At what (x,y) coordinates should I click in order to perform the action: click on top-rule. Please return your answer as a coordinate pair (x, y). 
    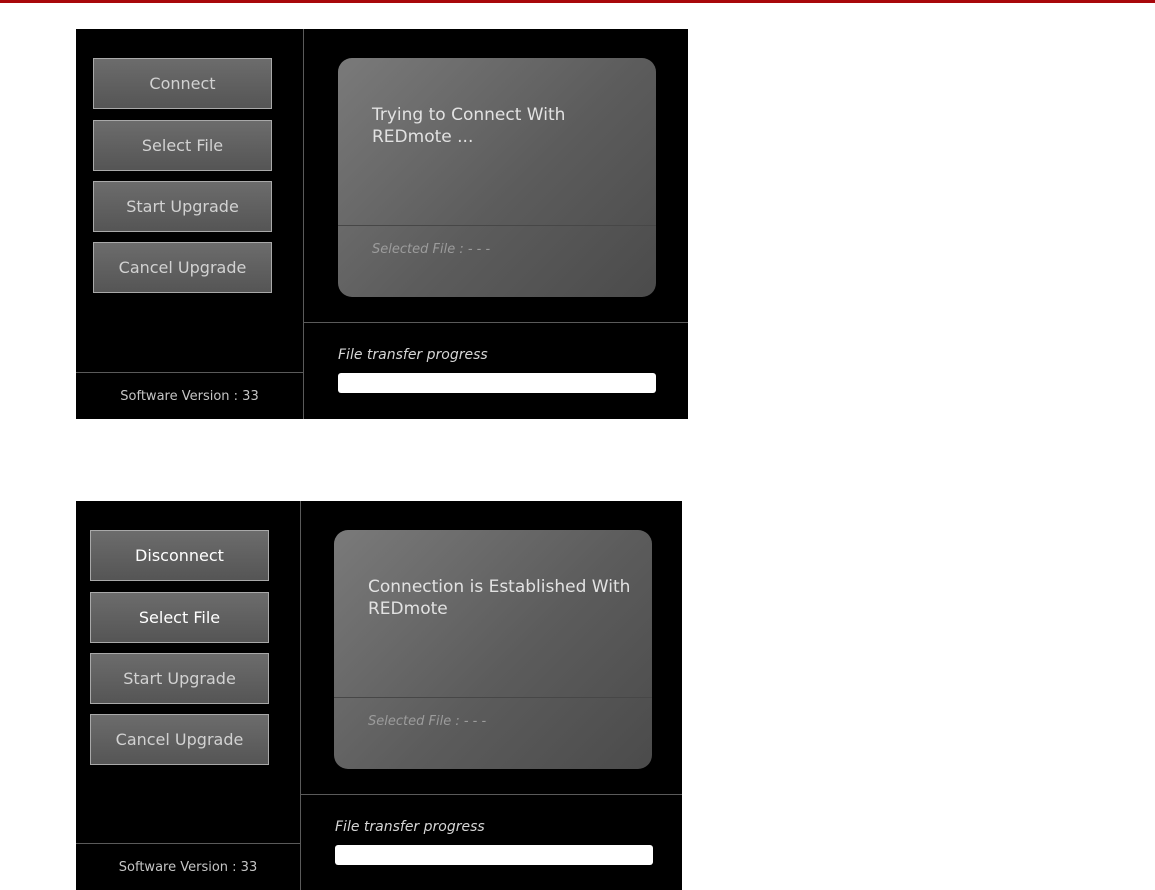
    Looking at the image, I should click on (577, 1).